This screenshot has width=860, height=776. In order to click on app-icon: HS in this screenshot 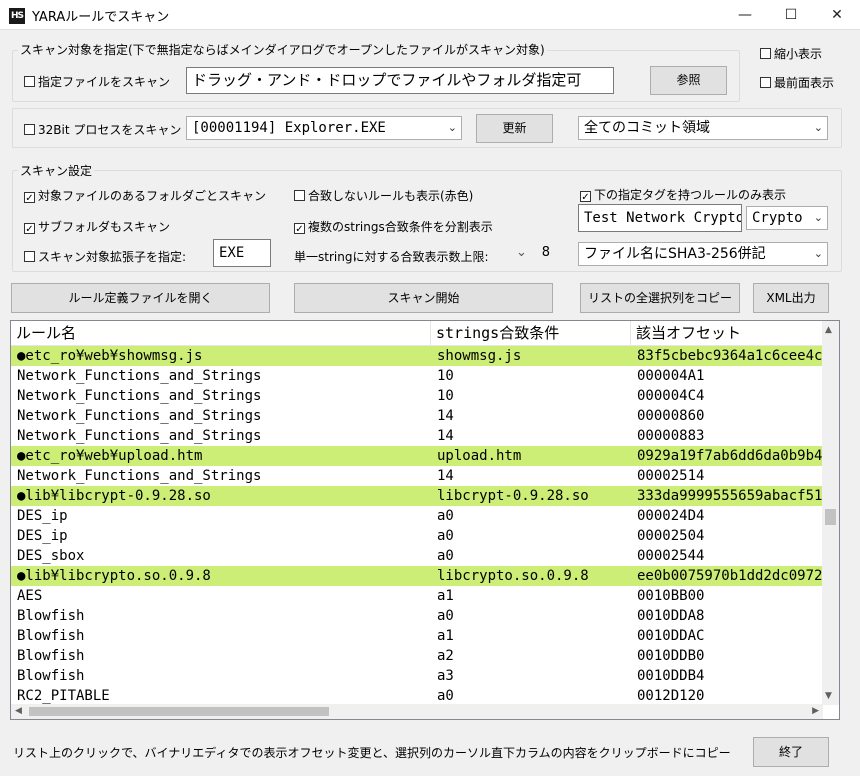, I will do `click(17, 16)`.